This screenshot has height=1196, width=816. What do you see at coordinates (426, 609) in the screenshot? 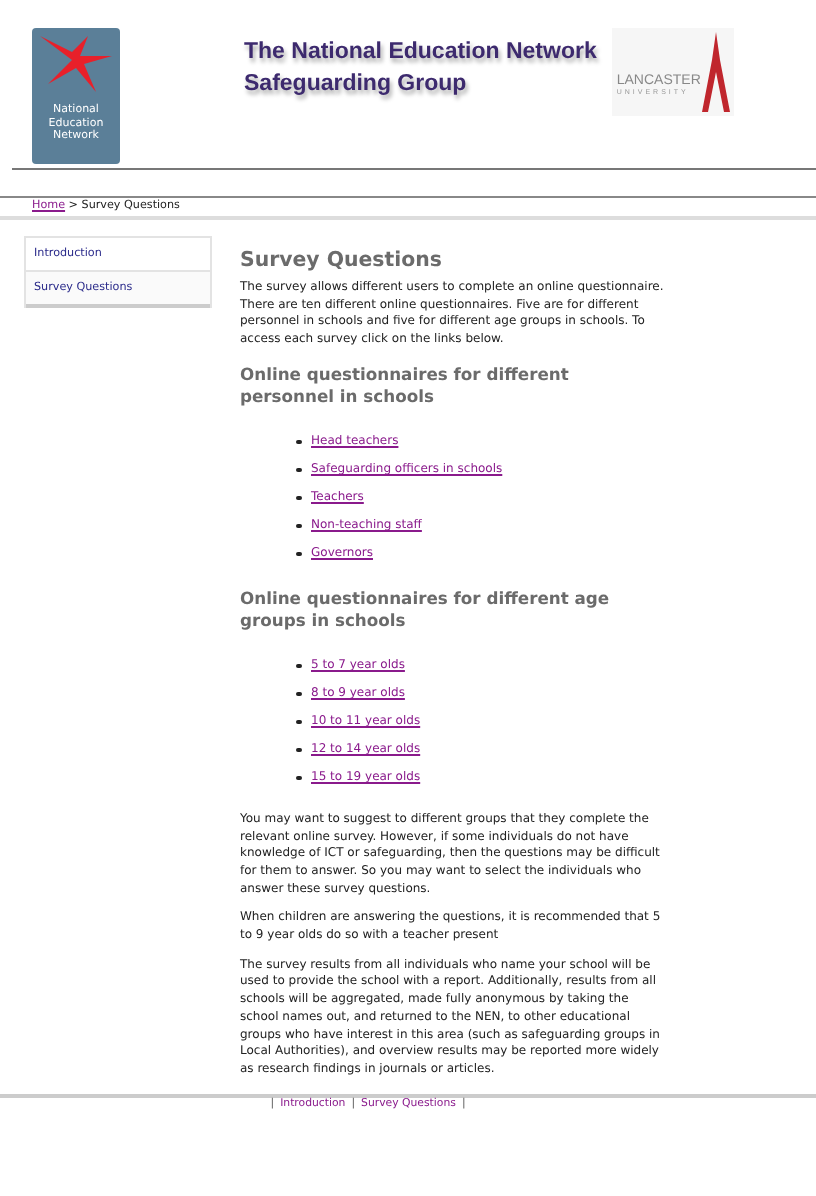
I see `section-heading: Online questionnaires for different age groups in schools` at bounding box center [426, 609].